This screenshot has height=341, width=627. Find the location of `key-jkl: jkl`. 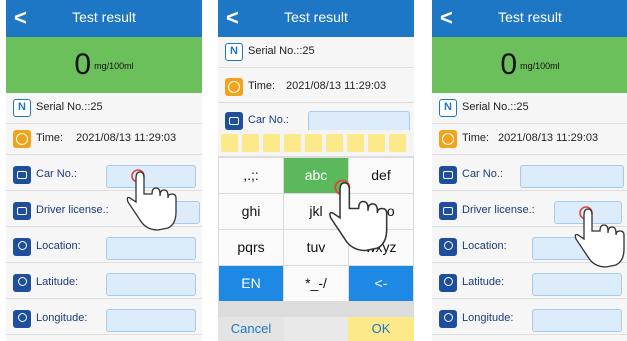

key-jkl: jkl is located at coordinates (316, 211).